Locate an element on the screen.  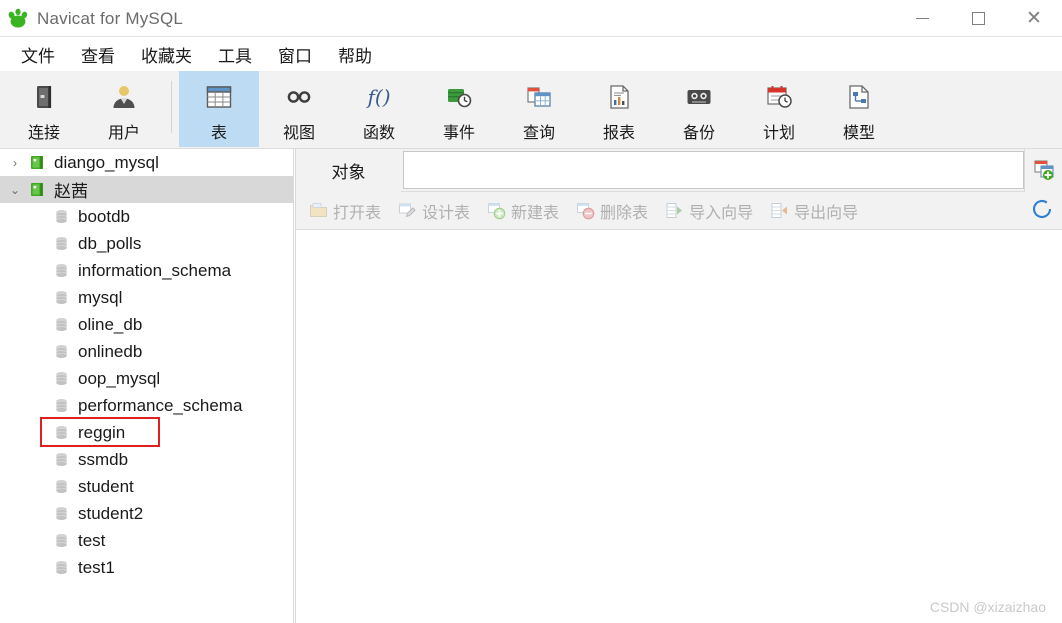
toolbar-button-report: 报表 is located at coordinates (619, 109).